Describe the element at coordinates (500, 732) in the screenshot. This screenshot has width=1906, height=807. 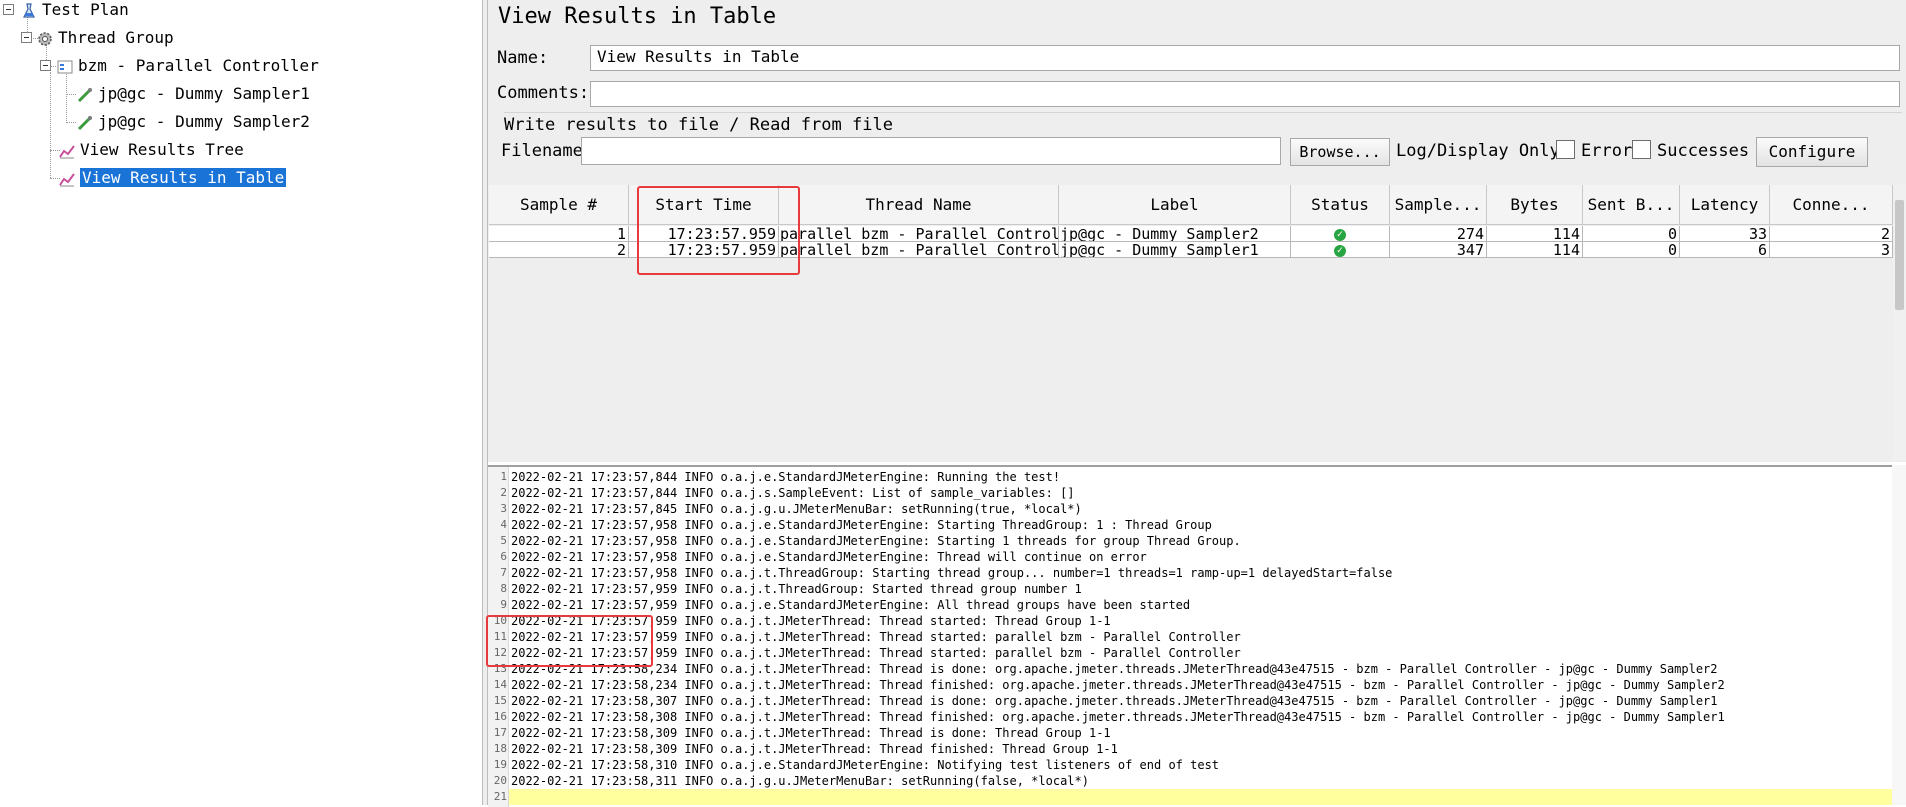
I see `line-number: 17` at that location.